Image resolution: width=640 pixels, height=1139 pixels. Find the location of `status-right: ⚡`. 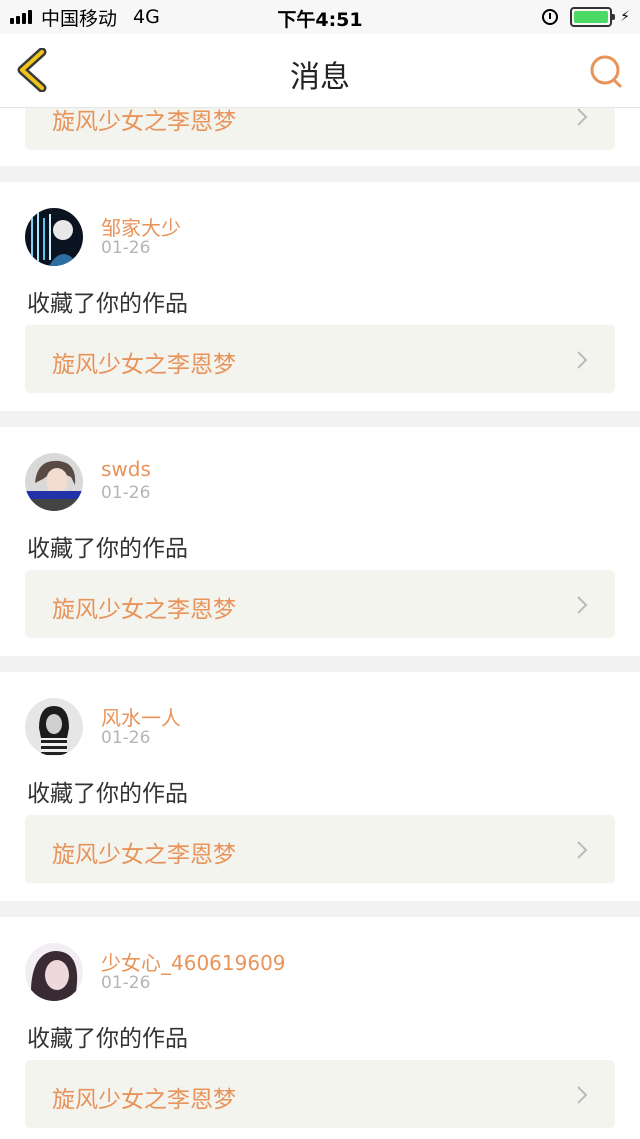

status-right: ⚡ is located at coordinates (586, 17).